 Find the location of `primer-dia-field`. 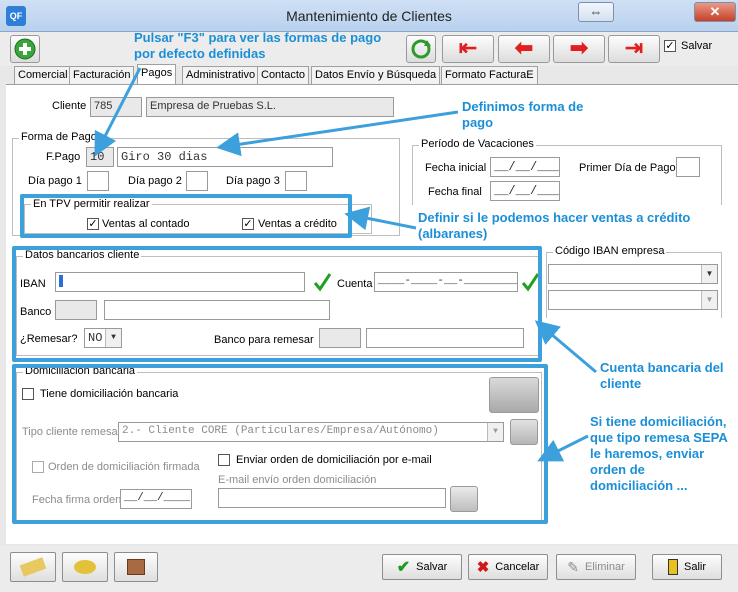

primer-dia-field is located at coordinates (688, 167).